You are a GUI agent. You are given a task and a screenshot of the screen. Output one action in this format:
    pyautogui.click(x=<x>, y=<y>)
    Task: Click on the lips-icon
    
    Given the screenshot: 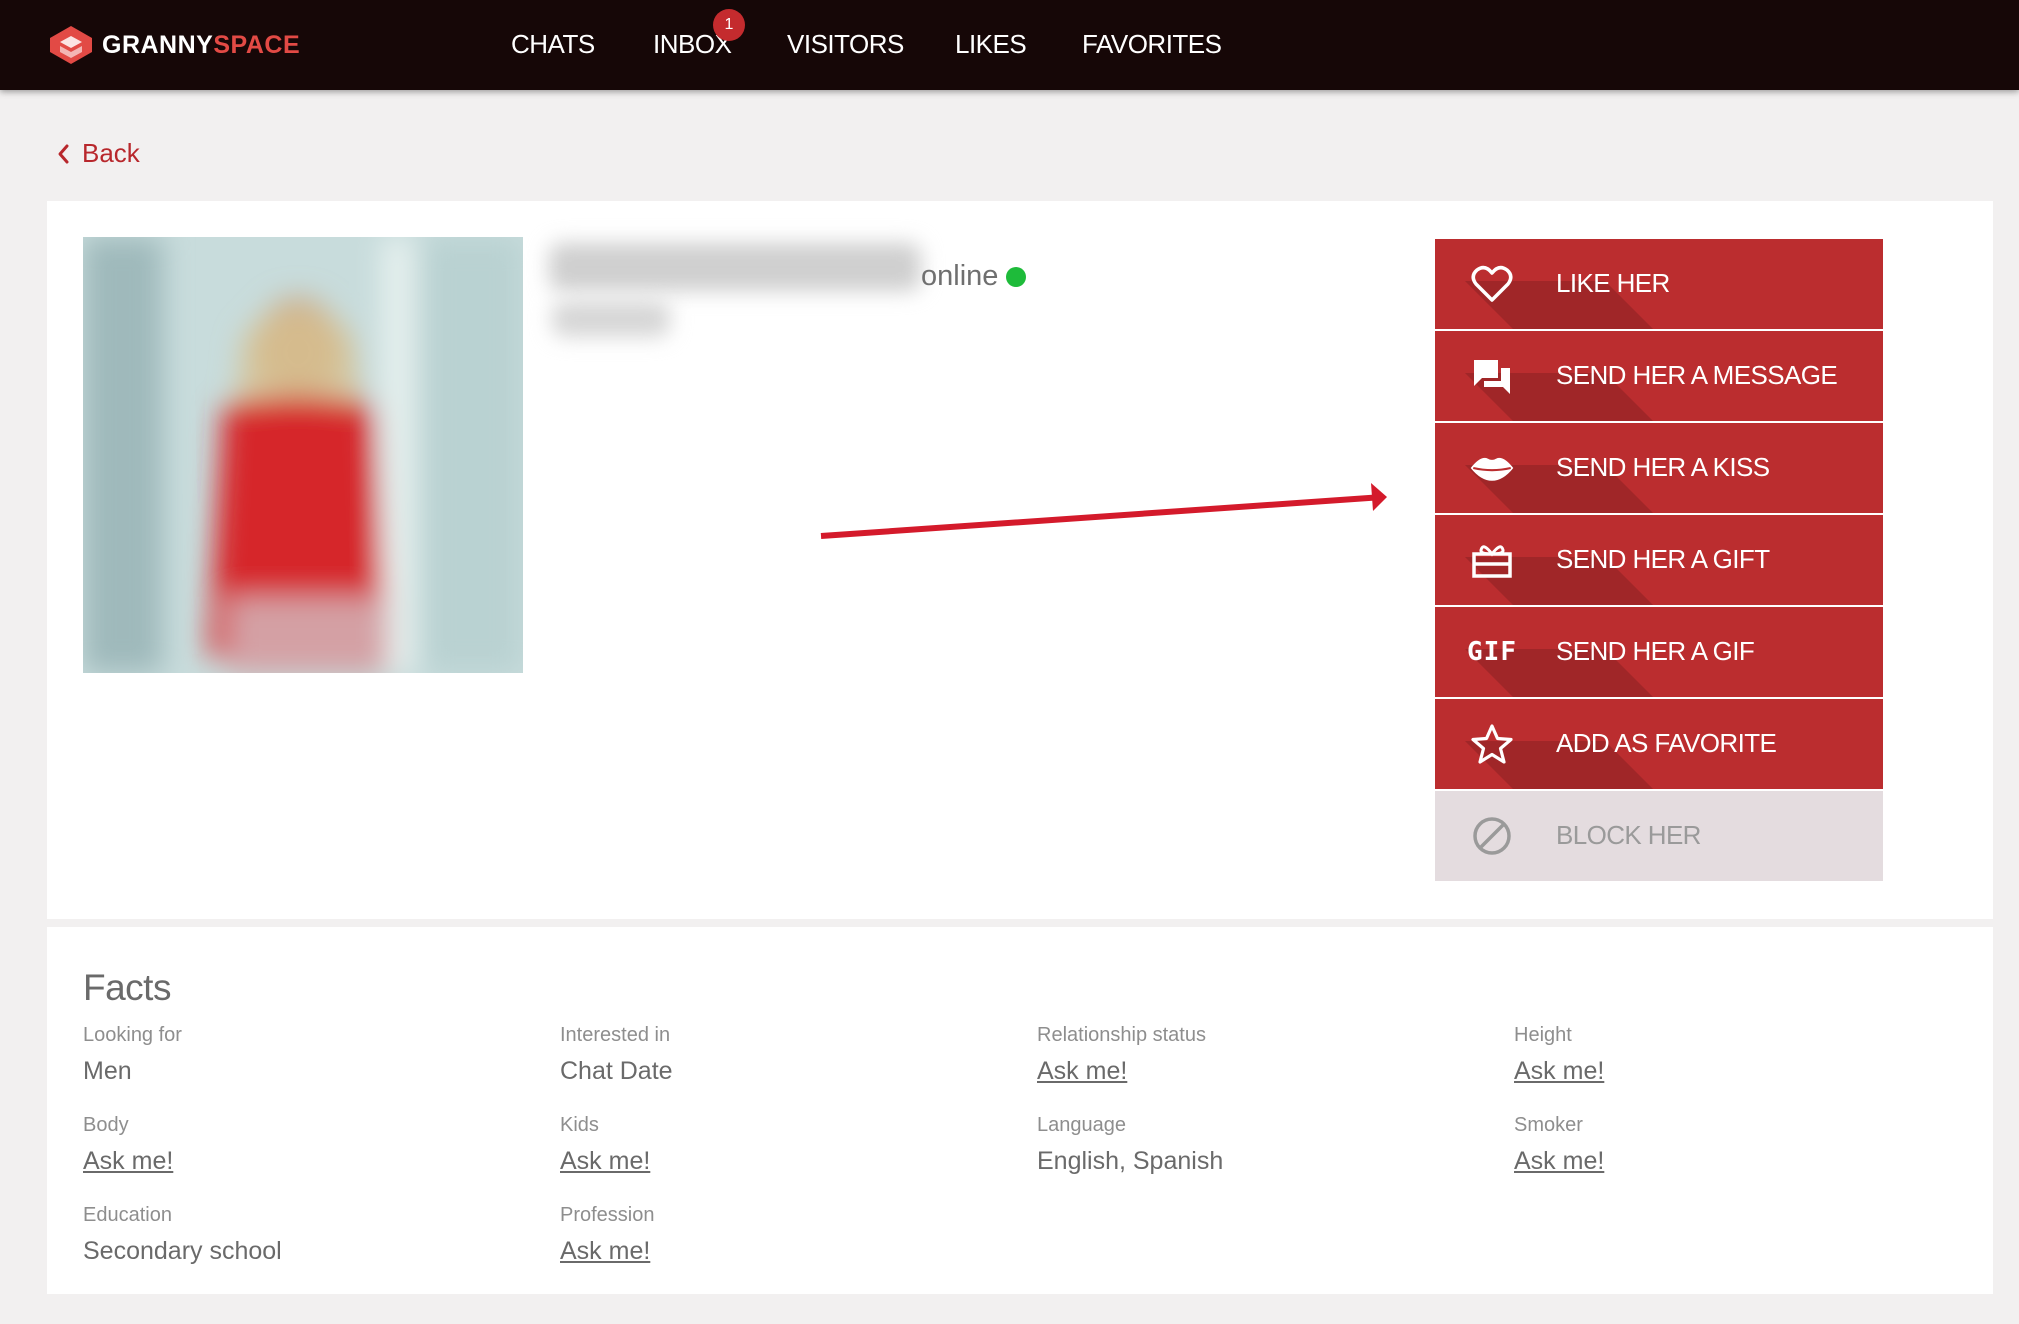 What is the action you would take?
    pyautogui.click(x=1492, y=468)
    